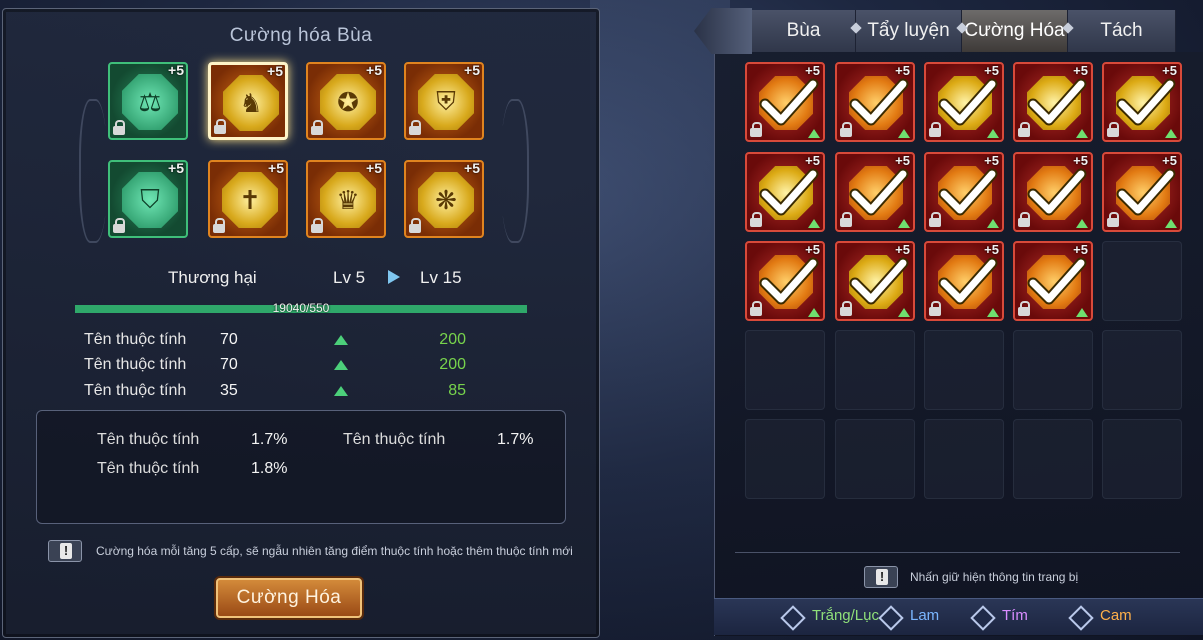  I want to click on tab-cuong-hoa: Cường Hóa, so click(1015, 31).